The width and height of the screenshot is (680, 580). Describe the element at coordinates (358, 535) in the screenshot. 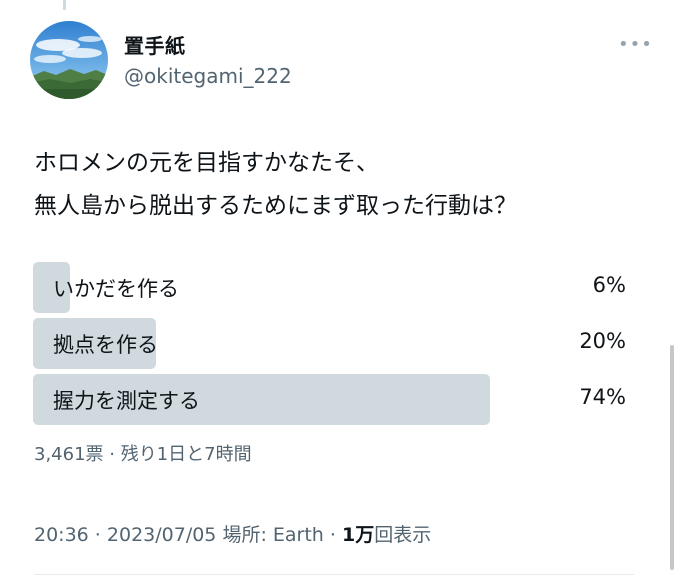

I see `view-count: 1万` at that location.